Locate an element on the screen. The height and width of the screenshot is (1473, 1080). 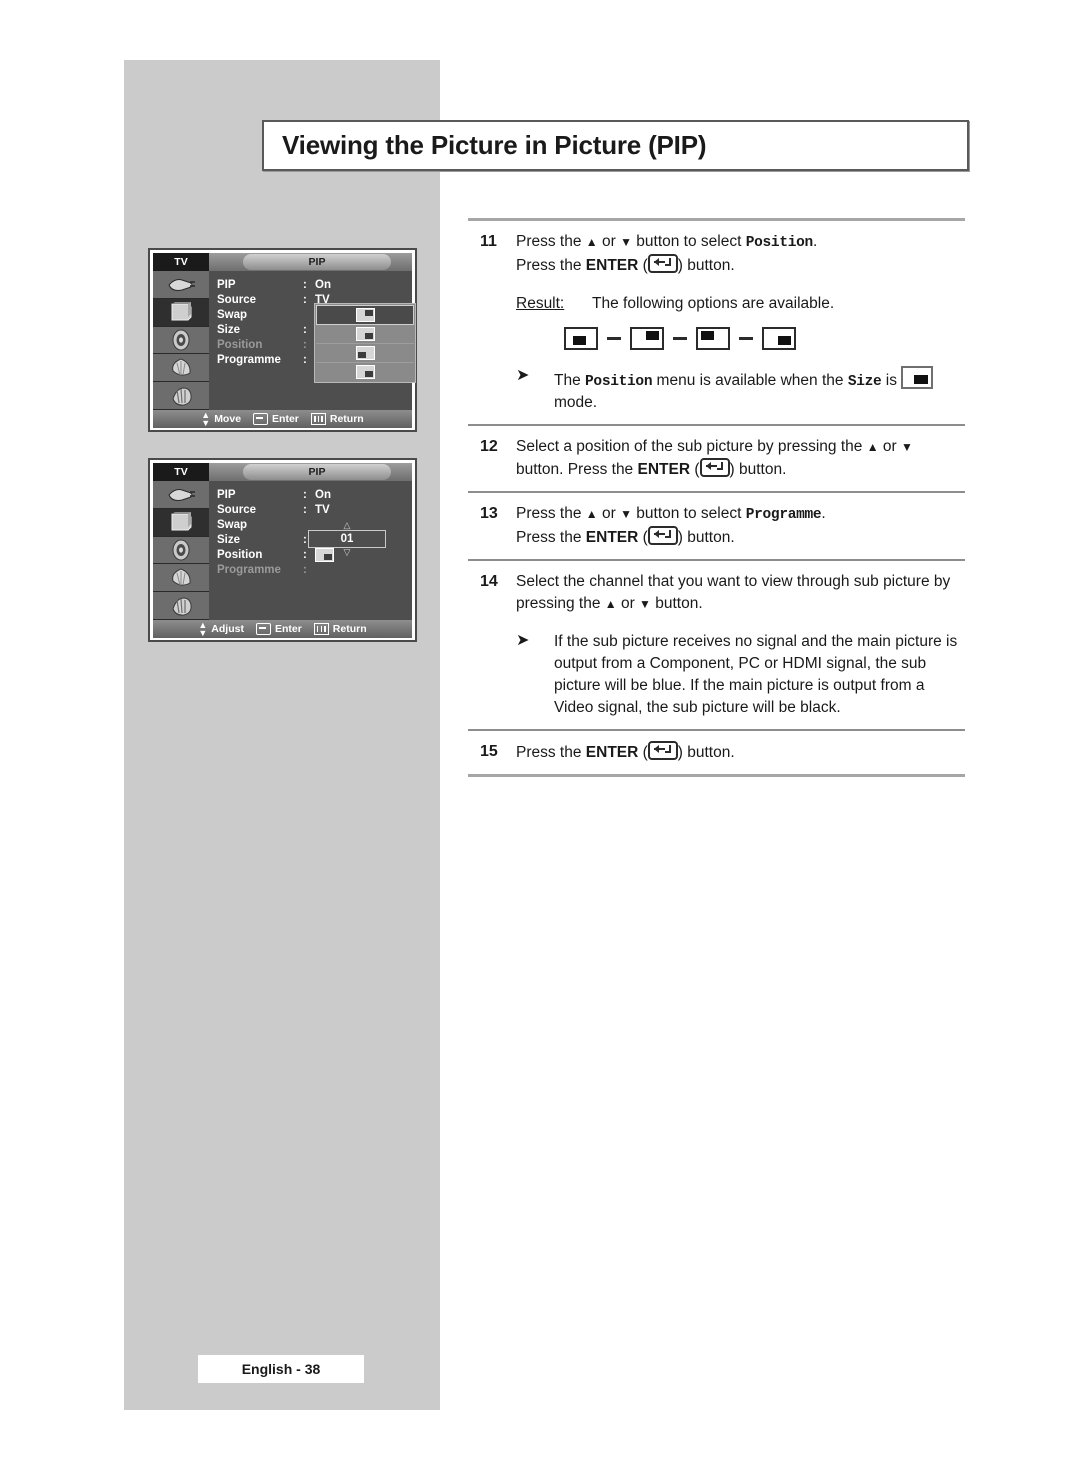
pip-size-icon is located at coordinates (917, 377).